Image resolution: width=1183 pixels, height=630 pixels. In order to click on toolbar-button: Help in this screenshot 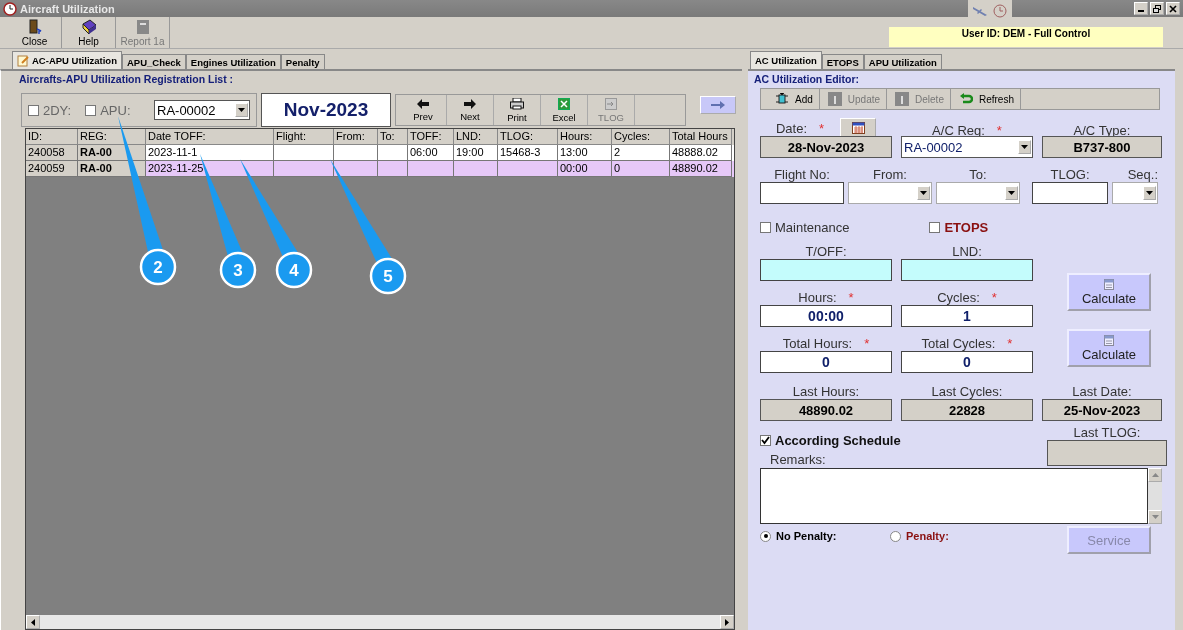, I will do `click(89, 32)`.